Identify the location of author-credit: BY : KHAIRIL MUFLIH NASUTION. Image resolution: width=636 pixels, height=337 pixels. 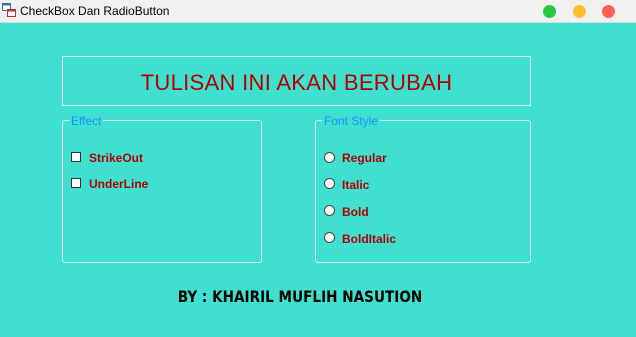
(300, 296).